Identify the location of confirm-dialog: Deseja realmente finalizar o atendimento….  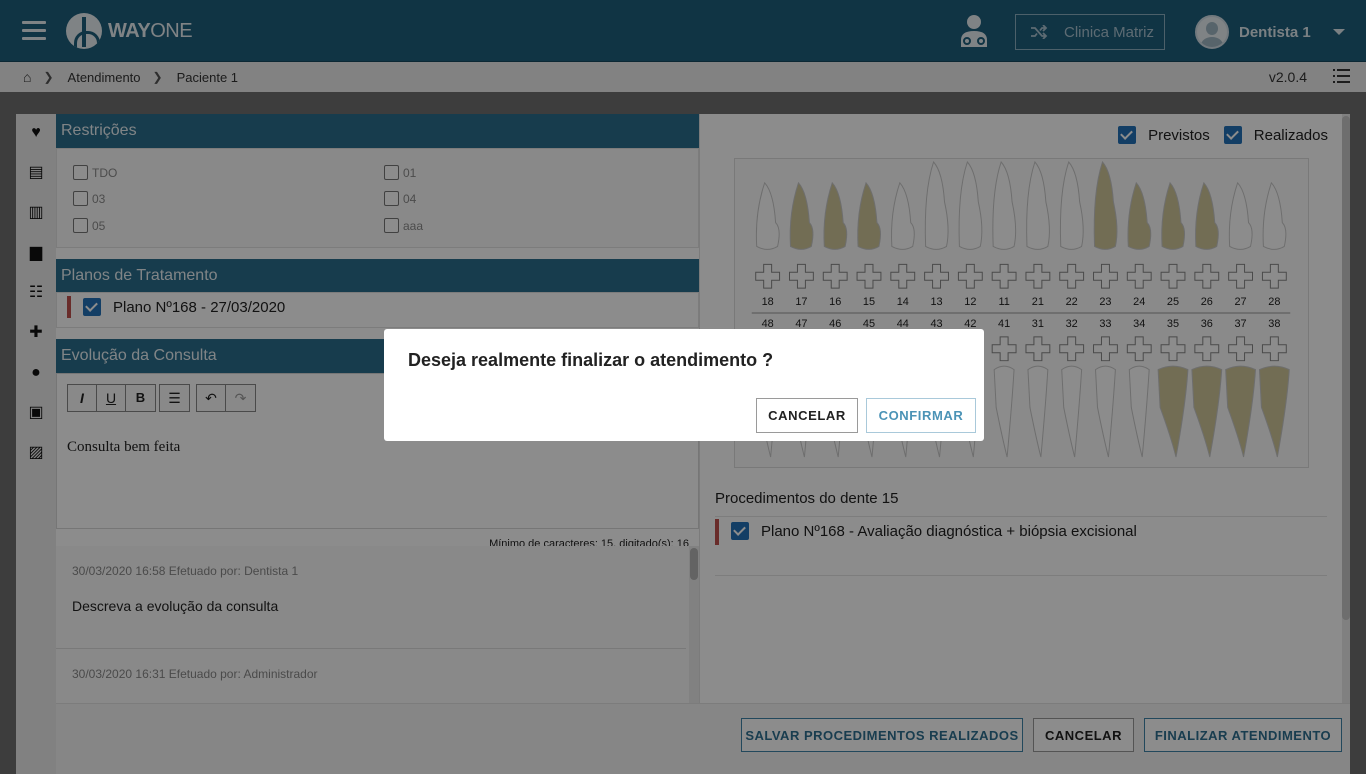
(684, 385).